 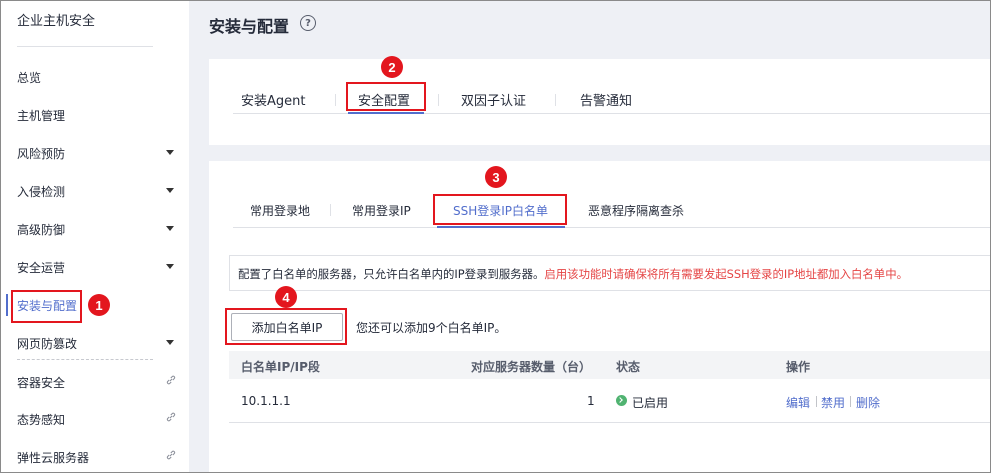 What do you see at coordinates (611, 113) in the screenshot?
I see `tabs-baseline` at bounding box center [611, 113].